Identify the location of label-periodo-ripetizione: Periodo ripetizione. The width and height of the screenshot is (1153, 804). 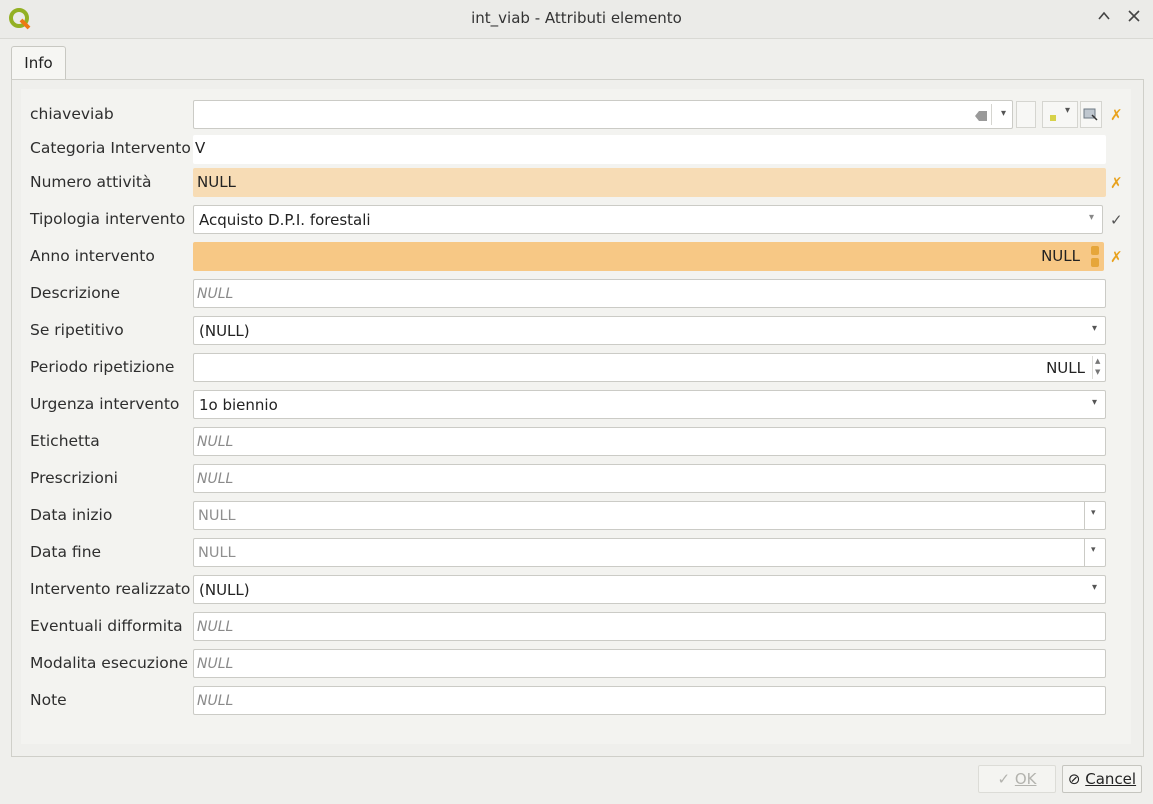
(102, 367).